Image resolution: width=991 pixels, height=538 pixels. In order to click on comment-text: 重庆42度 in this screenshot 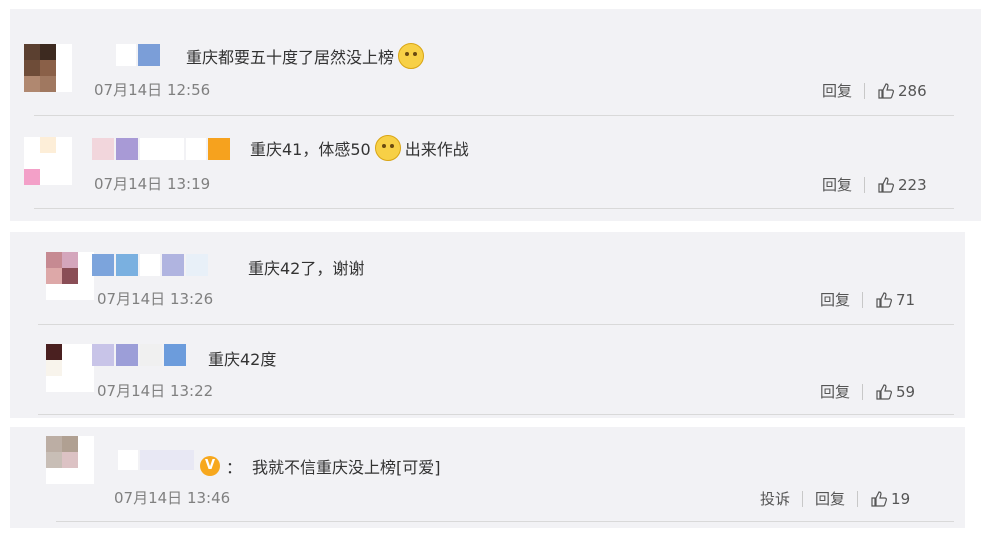, I will do `click(242, 358)`.